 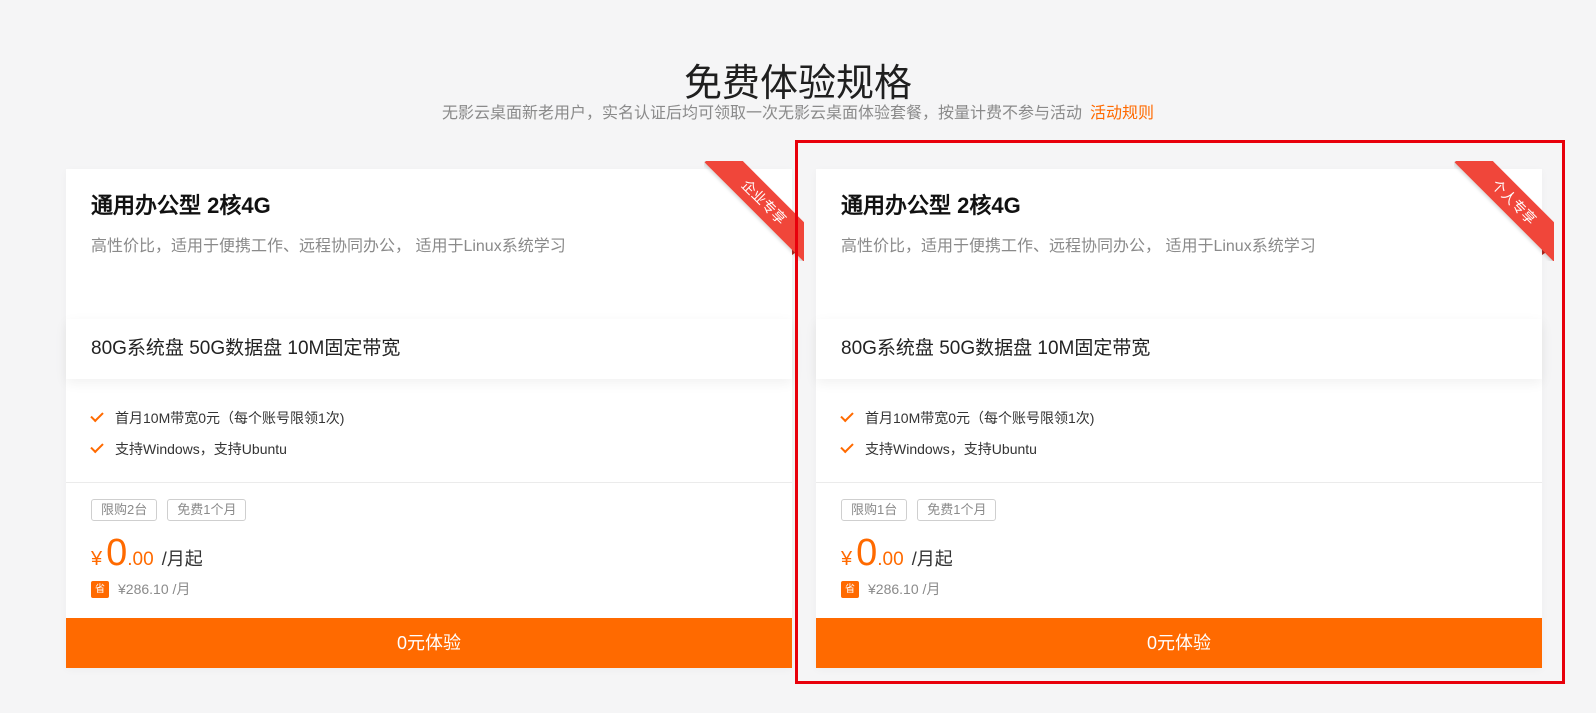 What do you see at coordinates (874, 510) in the screenshot?
I see `purchase-limit-tag: 限购1台` at bounding box center [874, 510].